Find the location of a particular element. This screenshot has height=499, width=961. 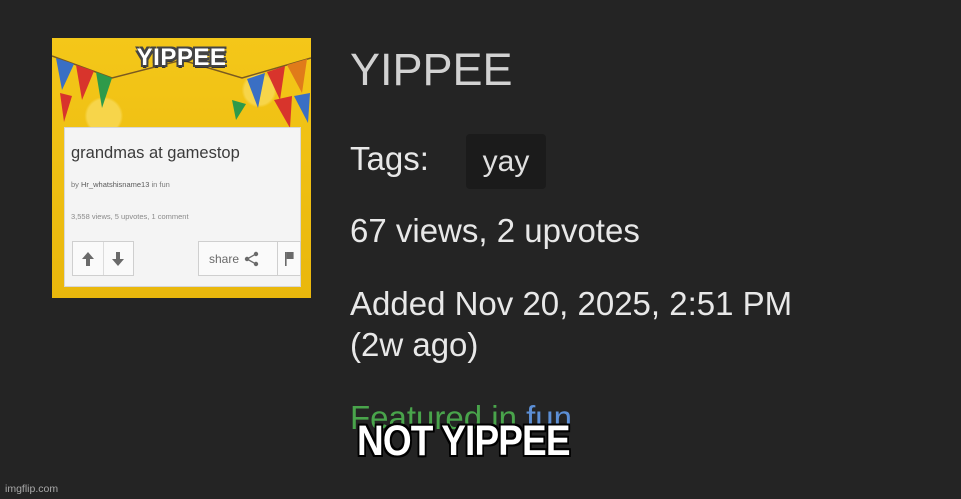

byline-stream: fun is located at coordinates (164, 184).